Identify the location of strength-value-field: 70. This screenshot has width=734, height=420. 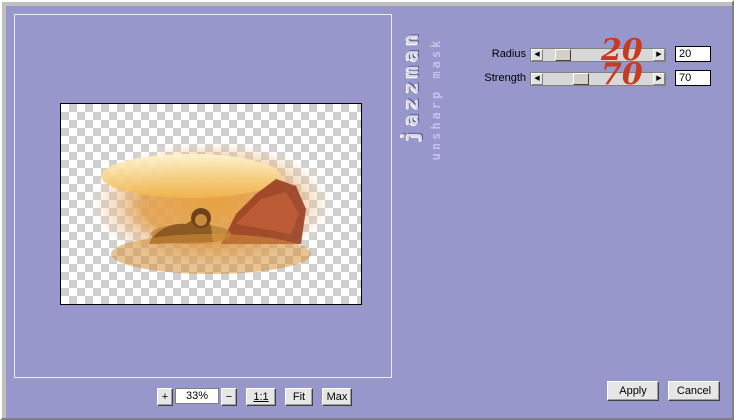
(693, 78).